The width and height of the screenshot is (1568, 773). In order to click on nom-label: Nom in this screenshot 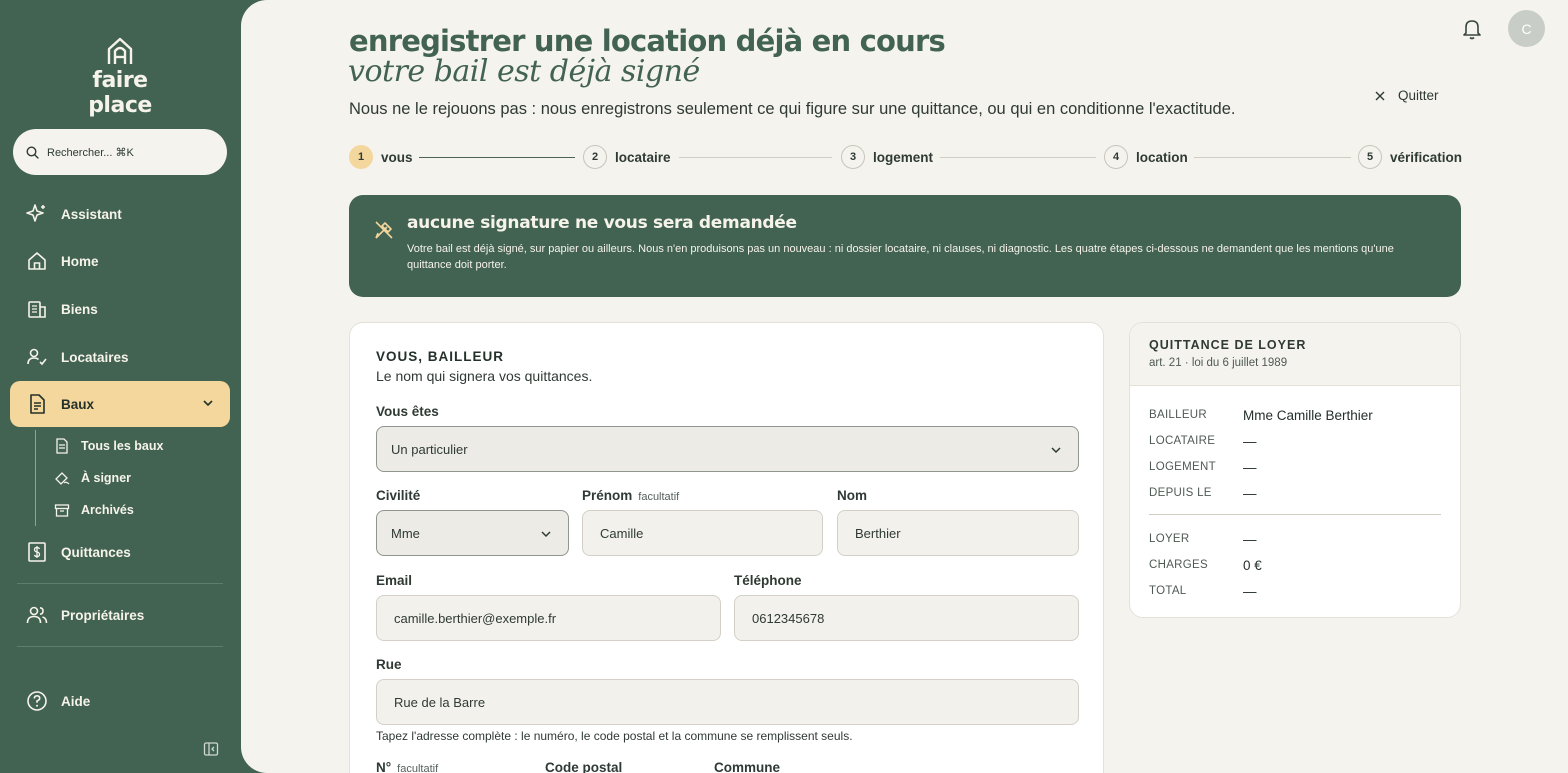, I will do `click(852, 495)`.